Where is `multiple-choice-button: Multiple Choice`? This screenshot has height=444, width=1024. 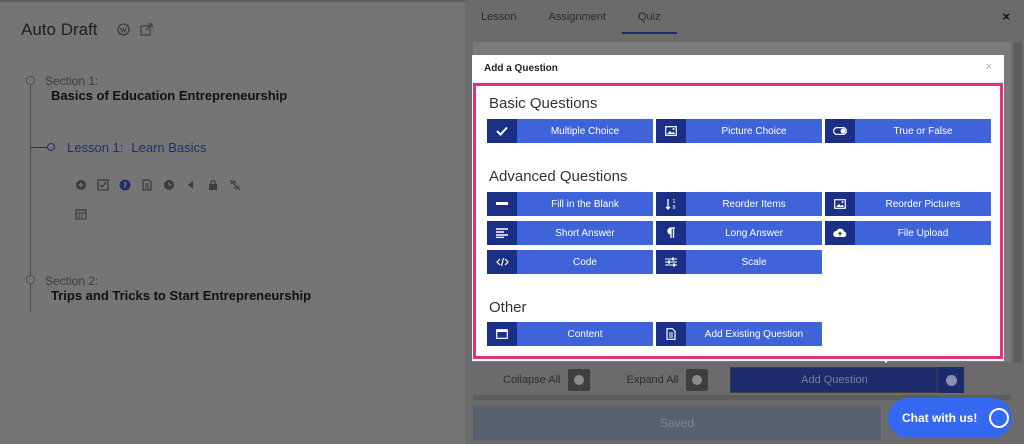 multiple-choice-button: Multiple Choice is located at coordinates (570, 131).